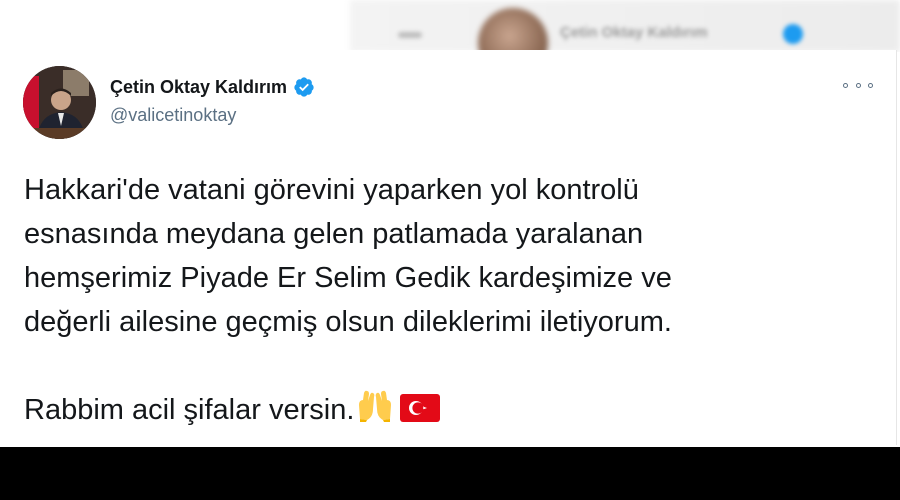 The height and width of the screenshot is (500, 900). Describe the element at coordinates (173, 115) in the screenshot. I see `author-handle: @valicetinoktay` at that location.